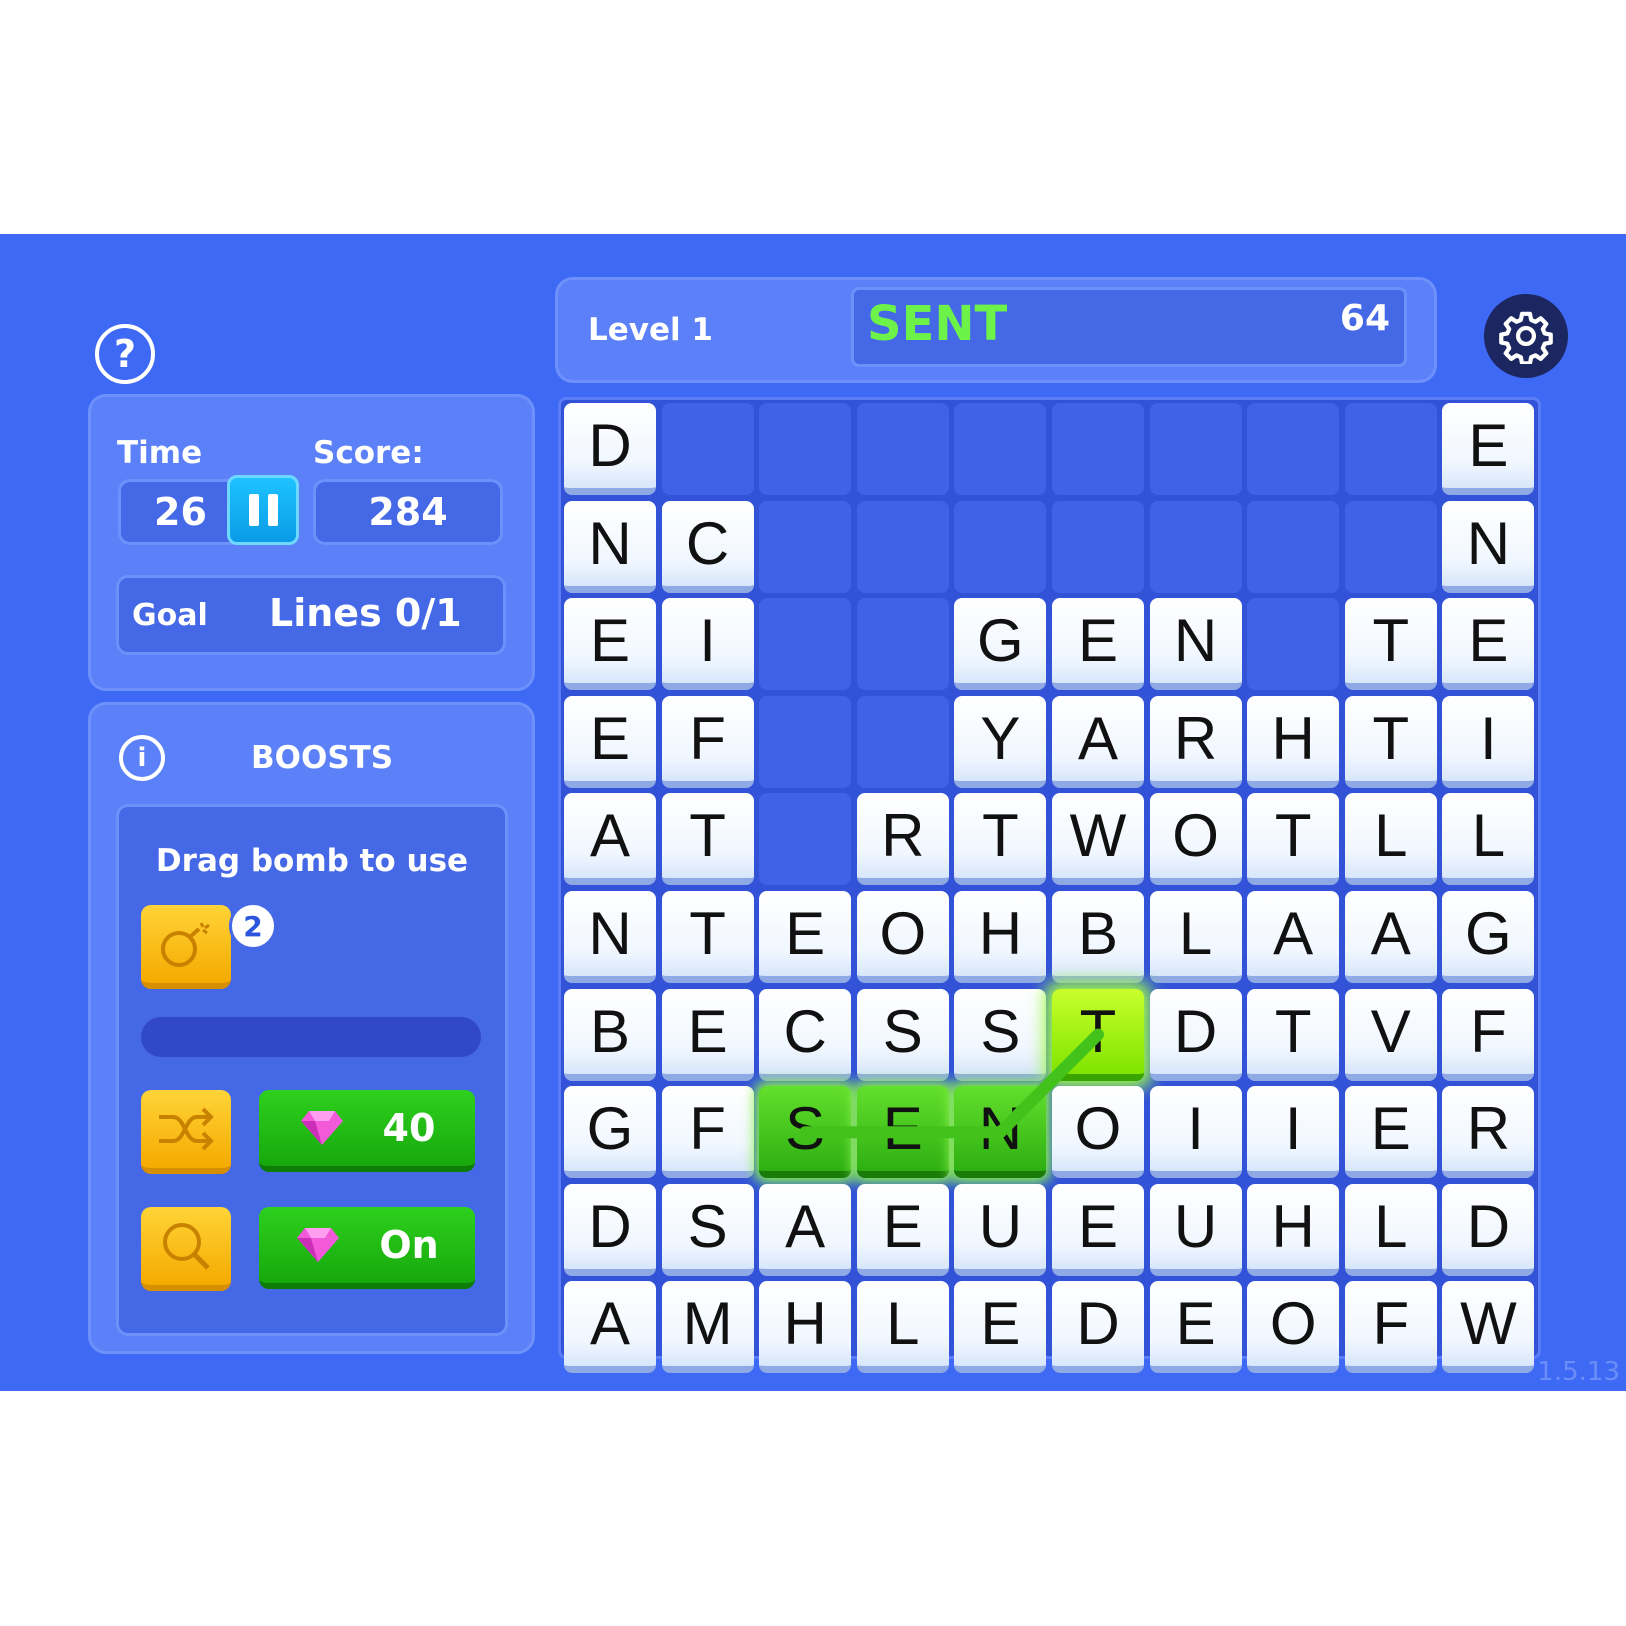  Describe the element at coordinates (707, 1327) in the screenshot. I see `letter-tile: M` at that location.